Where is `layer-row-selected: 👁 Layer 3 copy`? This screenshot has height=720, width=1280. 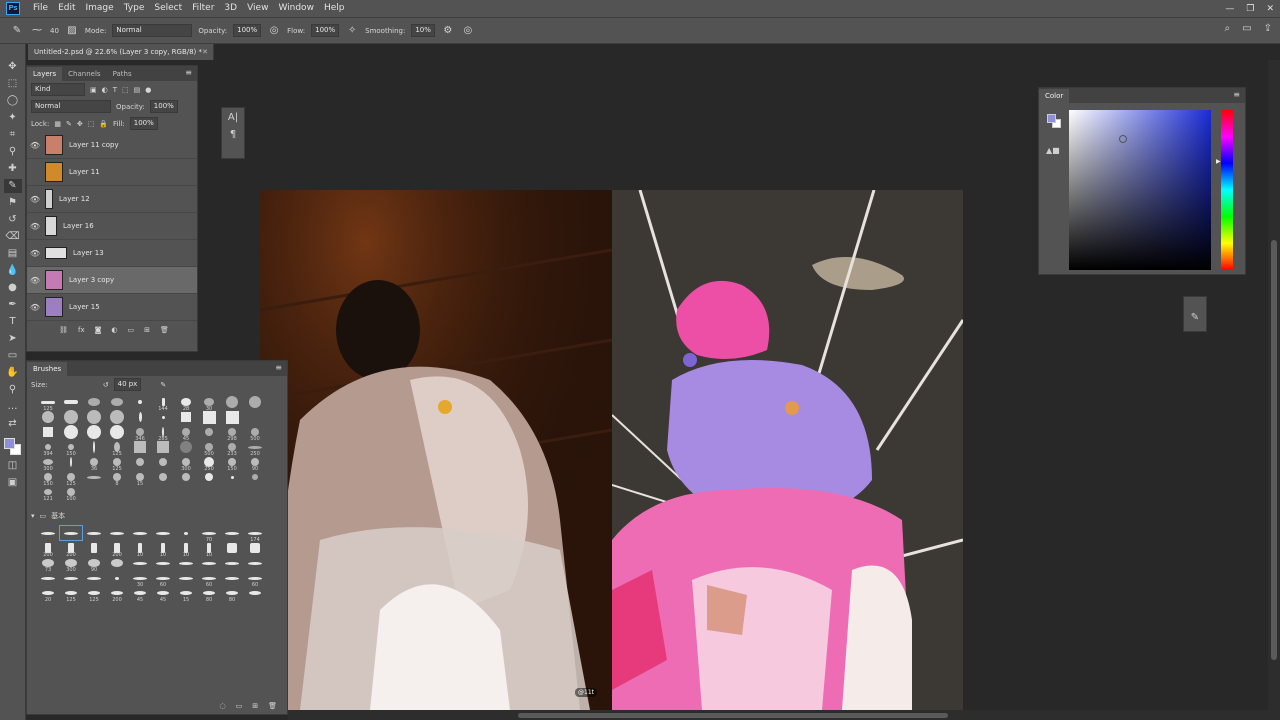
layer-row-selected: 👁 Layer 3 copy is located at coordinates (112, 280).